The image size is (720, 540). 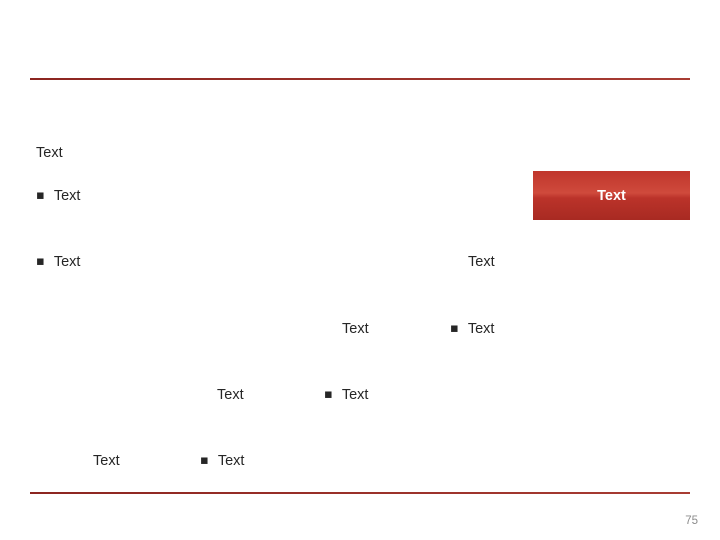 I want to click on floating-text-1: Text, so click(x=481, y=262).